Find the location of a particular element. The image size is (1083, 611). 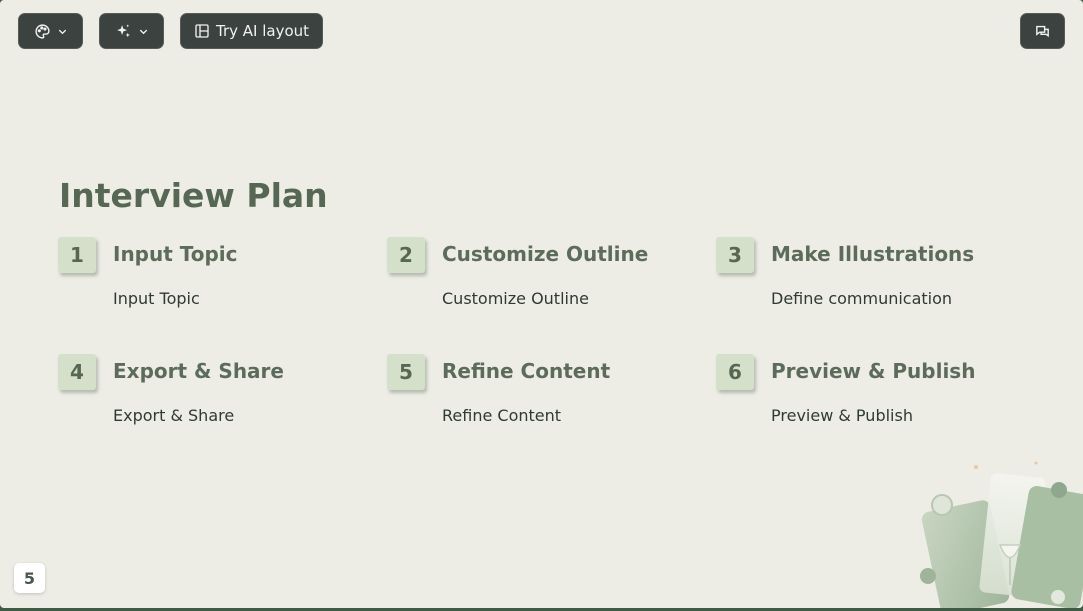

step-description: Input Topic is located at coordinates (156, 298).